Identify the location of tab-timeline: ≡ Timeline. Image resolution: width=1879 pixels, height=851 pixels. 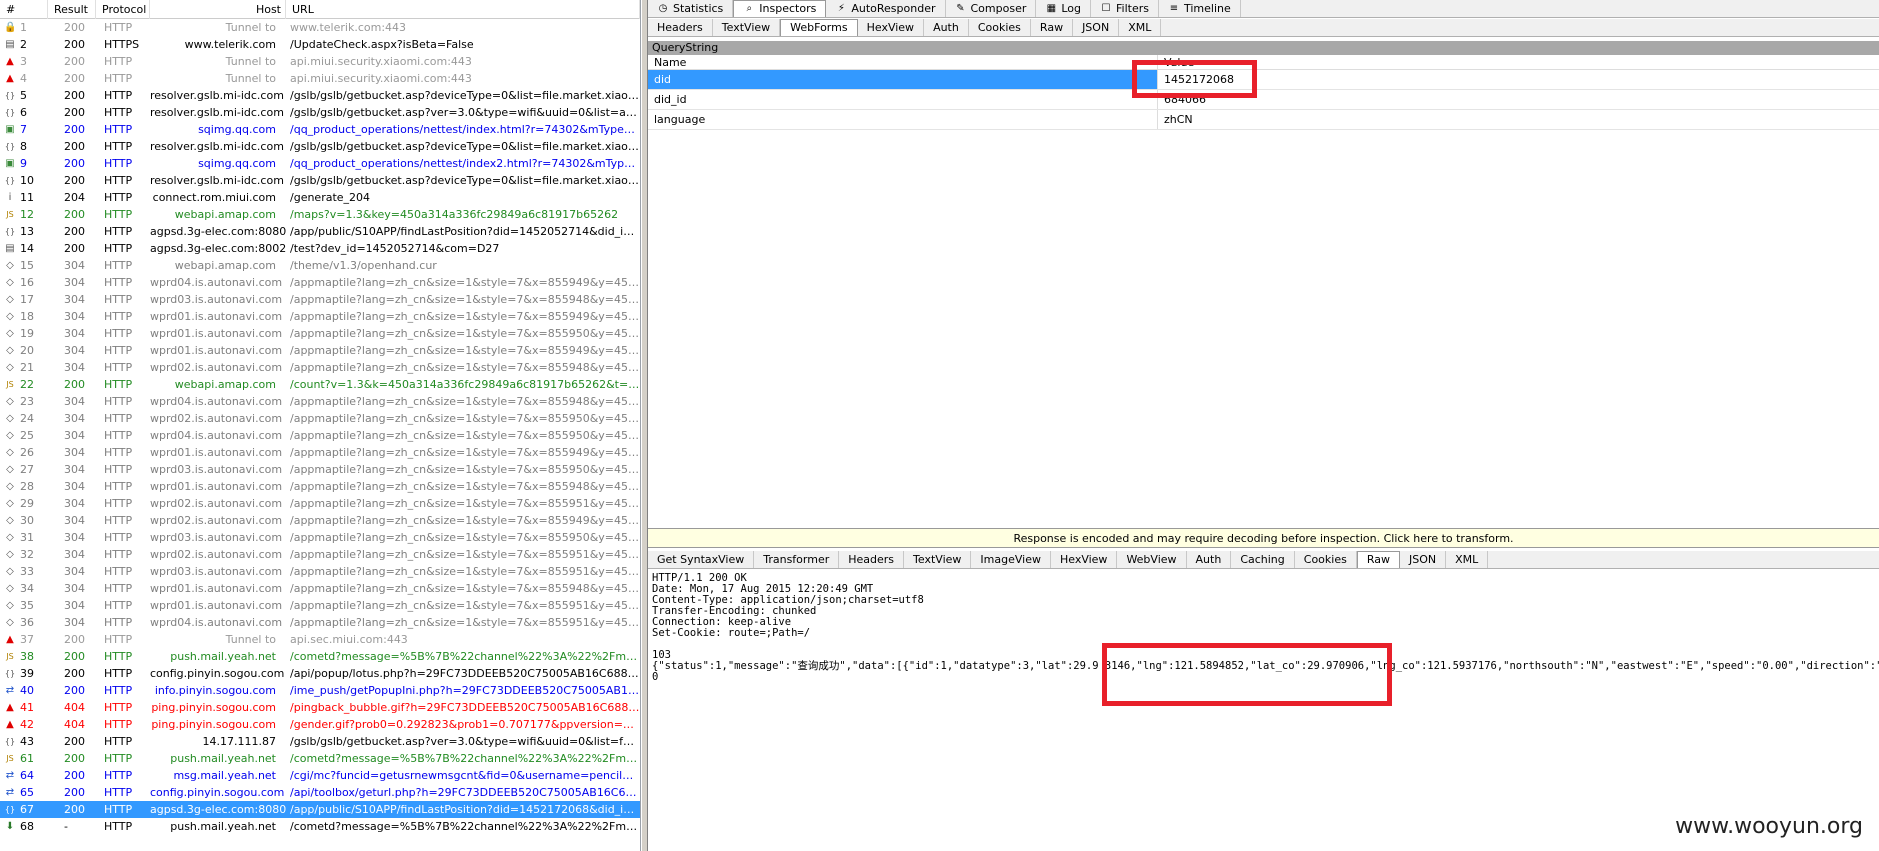
(1200, 8).